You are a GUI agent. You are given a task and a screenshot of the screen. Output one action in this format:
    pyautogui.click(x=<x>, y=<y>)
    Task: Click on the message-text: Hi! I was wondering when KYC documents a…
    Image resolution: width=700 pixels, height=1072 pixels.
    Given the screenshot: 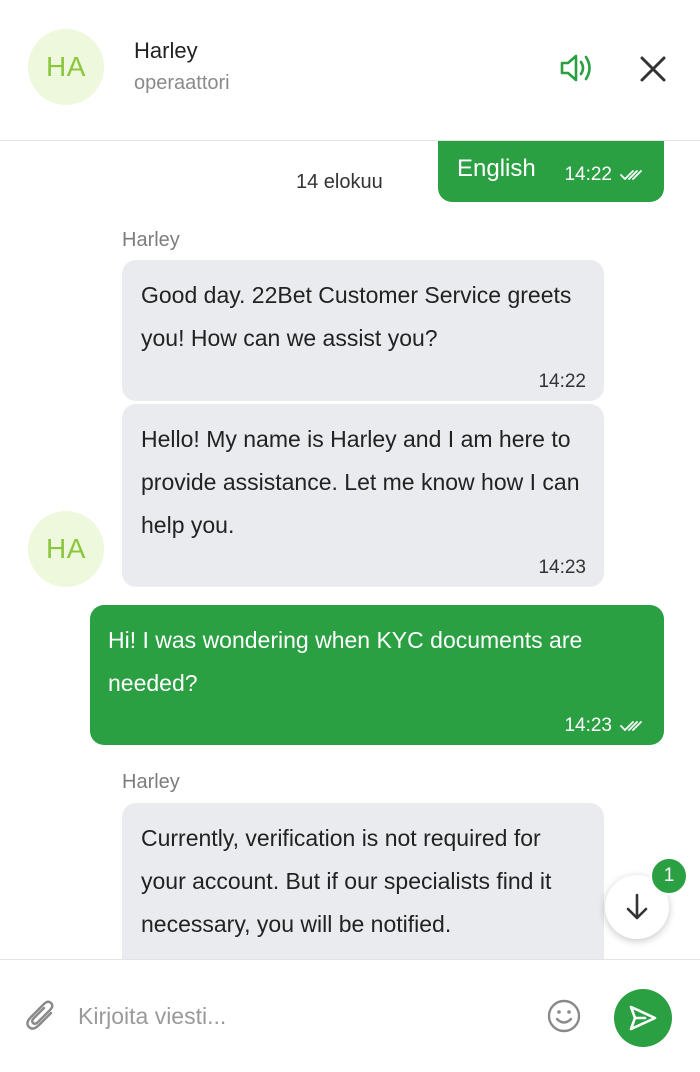 What is the action you would take?
    pyautogui.click(x=345, y=661)
    